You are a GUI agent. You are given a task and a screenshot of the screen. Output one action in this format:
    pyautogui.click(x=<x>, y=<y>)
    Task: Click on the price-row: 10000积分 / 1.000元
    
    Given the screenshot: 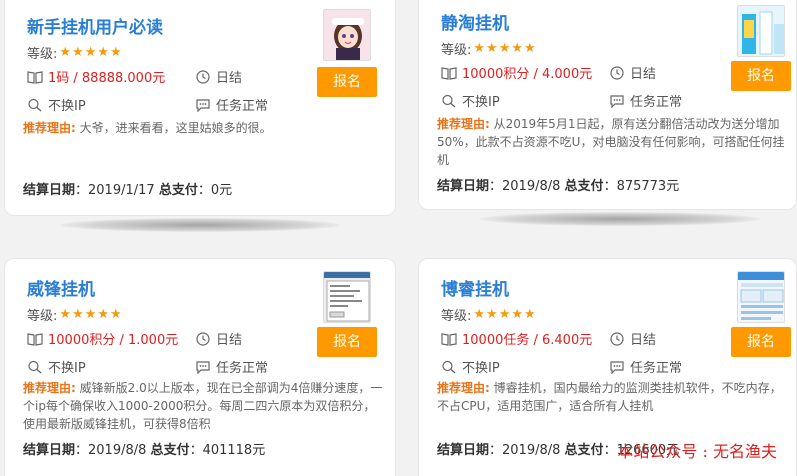 What is the action you would take?
    pyautogui.click(x=102, y=338)
    